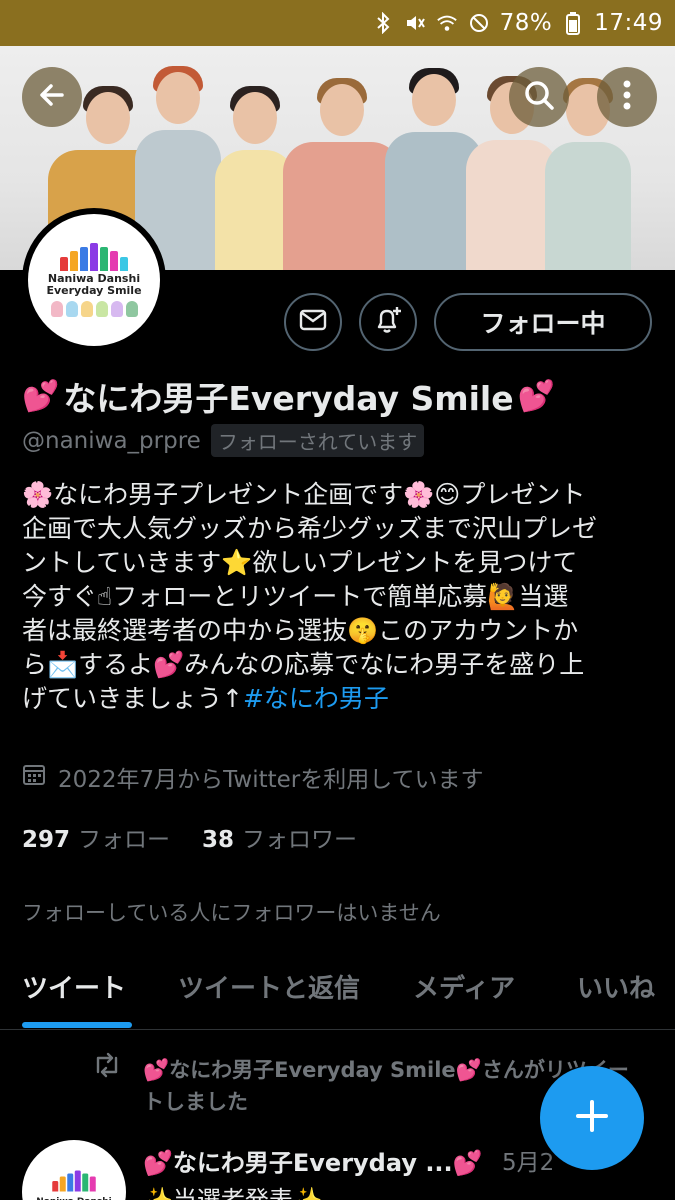 This screenshot has height=1200, width=675. I want to click on following-link: 297 フォロー, so click(96, 837).